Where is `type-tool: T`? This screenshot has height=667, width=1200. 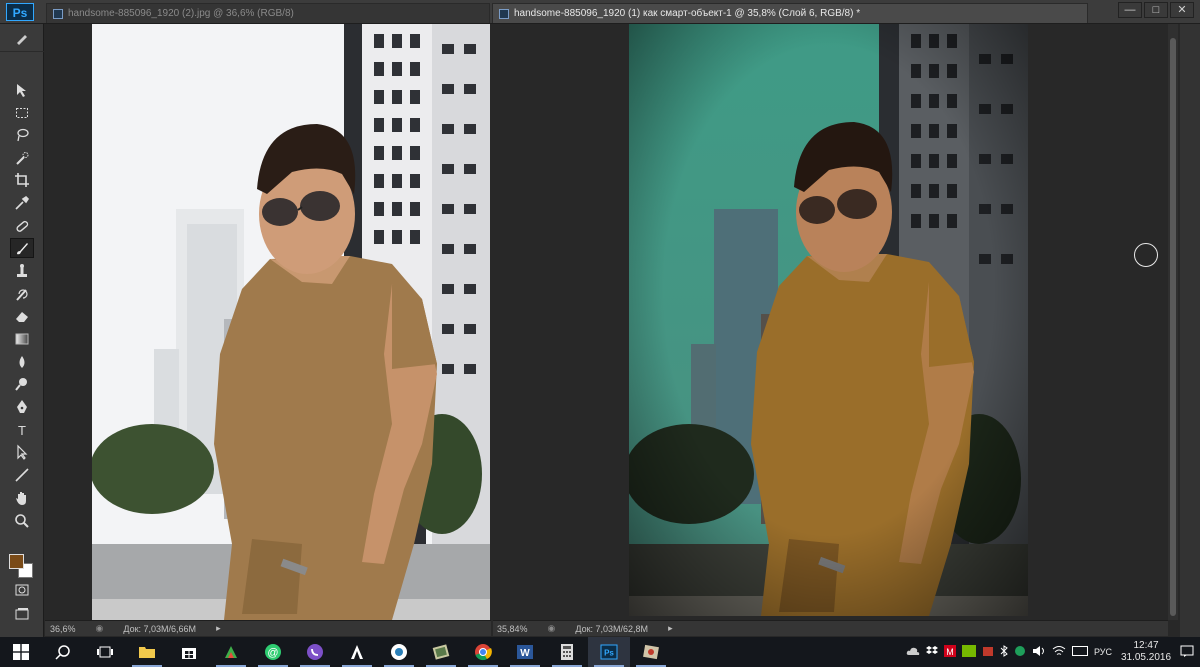
type-tool: T is located at coordinates (22, 430).